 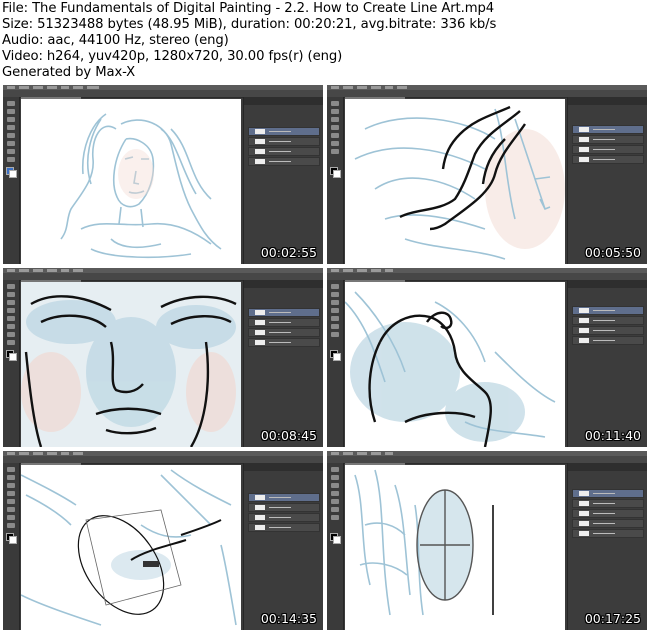 I want to click on timestamp-label: 00:05:50, so click(x=612, y=252).